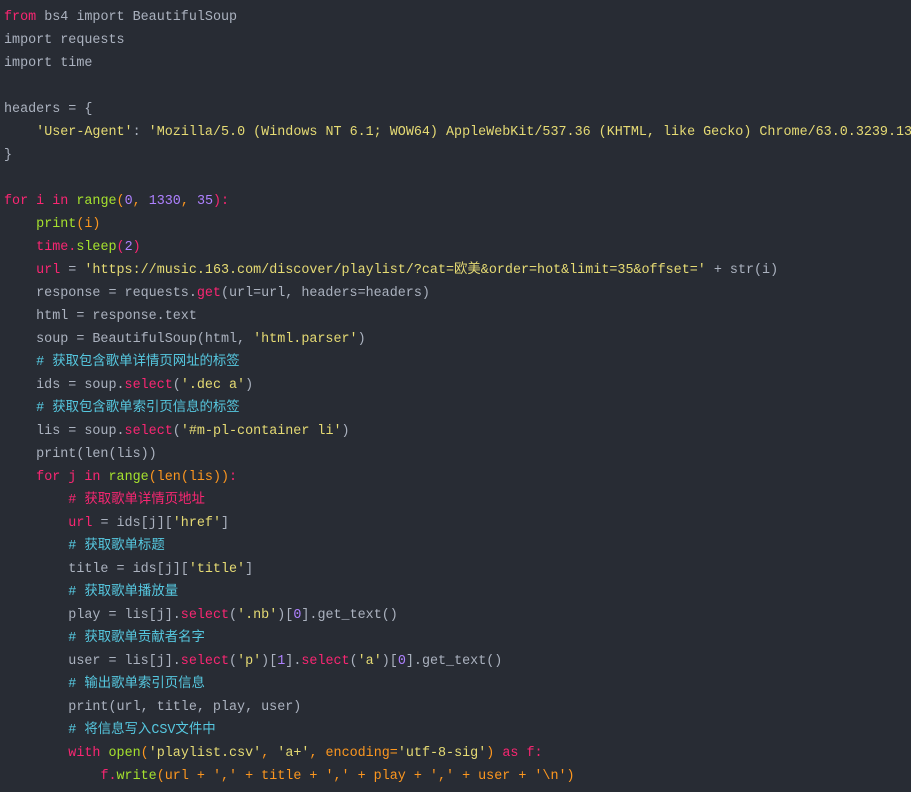 The width and height of the screenshot is (911, 792). I want to click on code-token: (url=url, headers=headers), so click(325, 293).